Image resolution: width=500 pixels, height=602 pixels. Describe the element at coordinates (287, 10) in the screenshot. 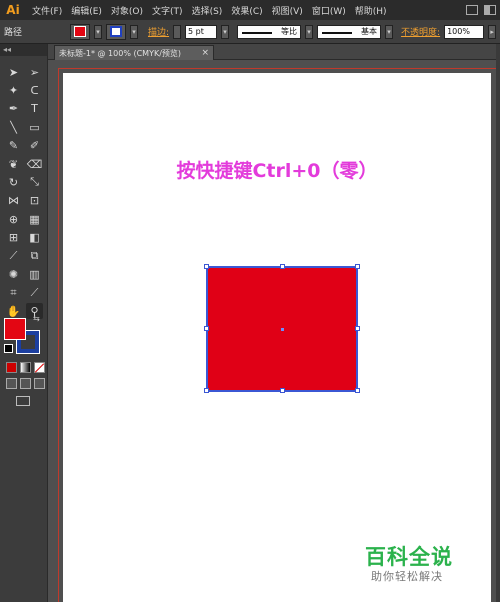

I see `menu-view: 视图(V)` at that location.